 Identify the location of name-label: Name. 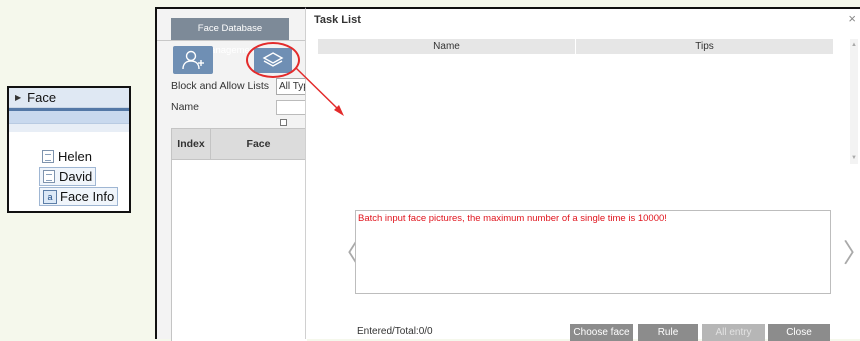
(185, 107).